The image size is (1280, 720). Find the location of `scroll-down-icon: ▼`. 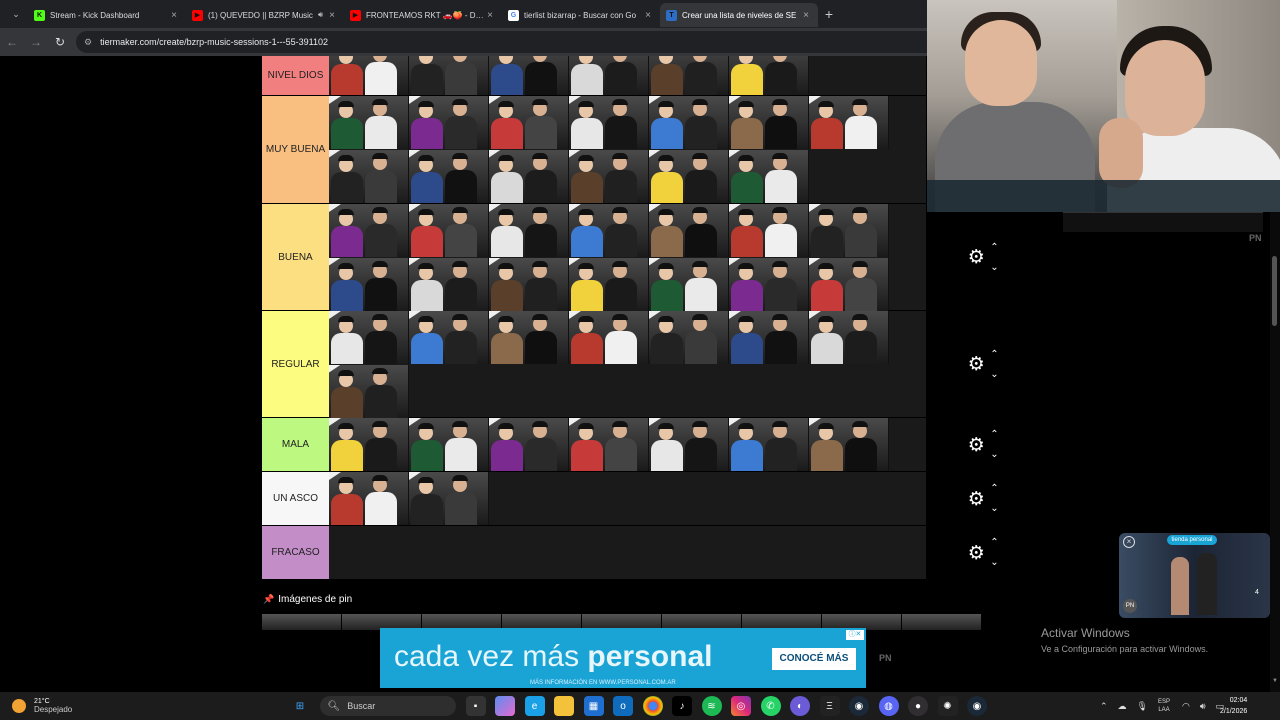

scroll-down-icon: ▼ is located at coordinates (1275, 681).